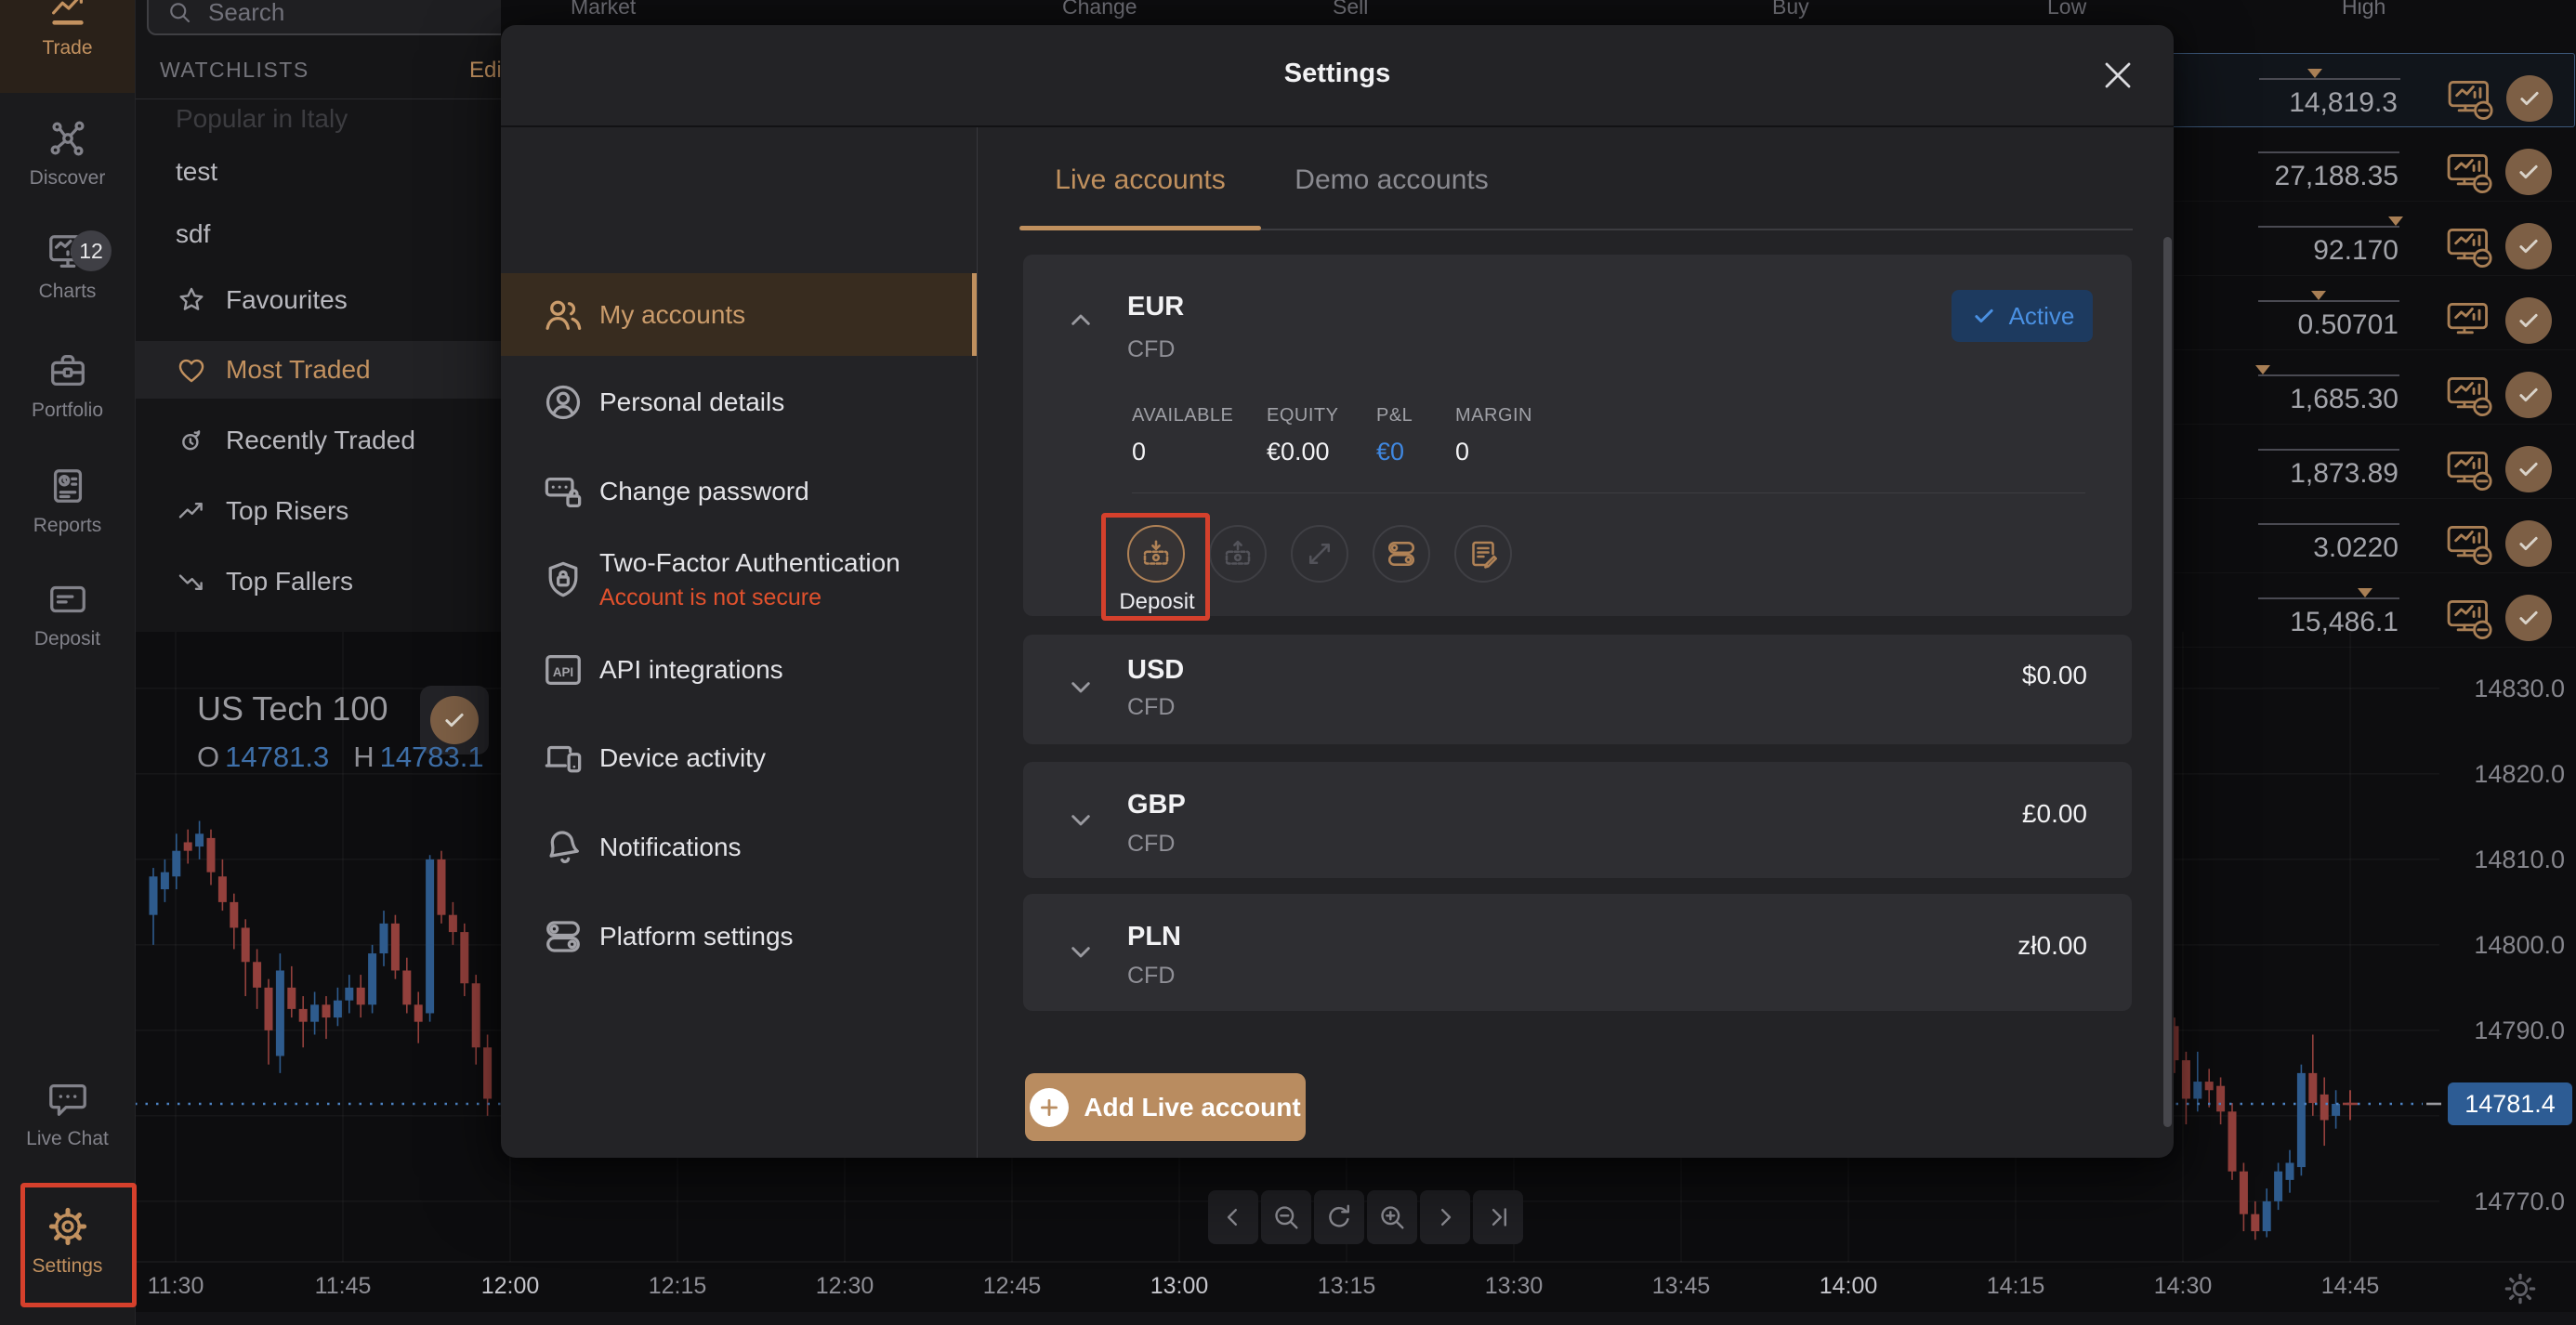 This screenshot has height=1325, width=2576. I want to click on column-header: Low, so click(2066, 10).